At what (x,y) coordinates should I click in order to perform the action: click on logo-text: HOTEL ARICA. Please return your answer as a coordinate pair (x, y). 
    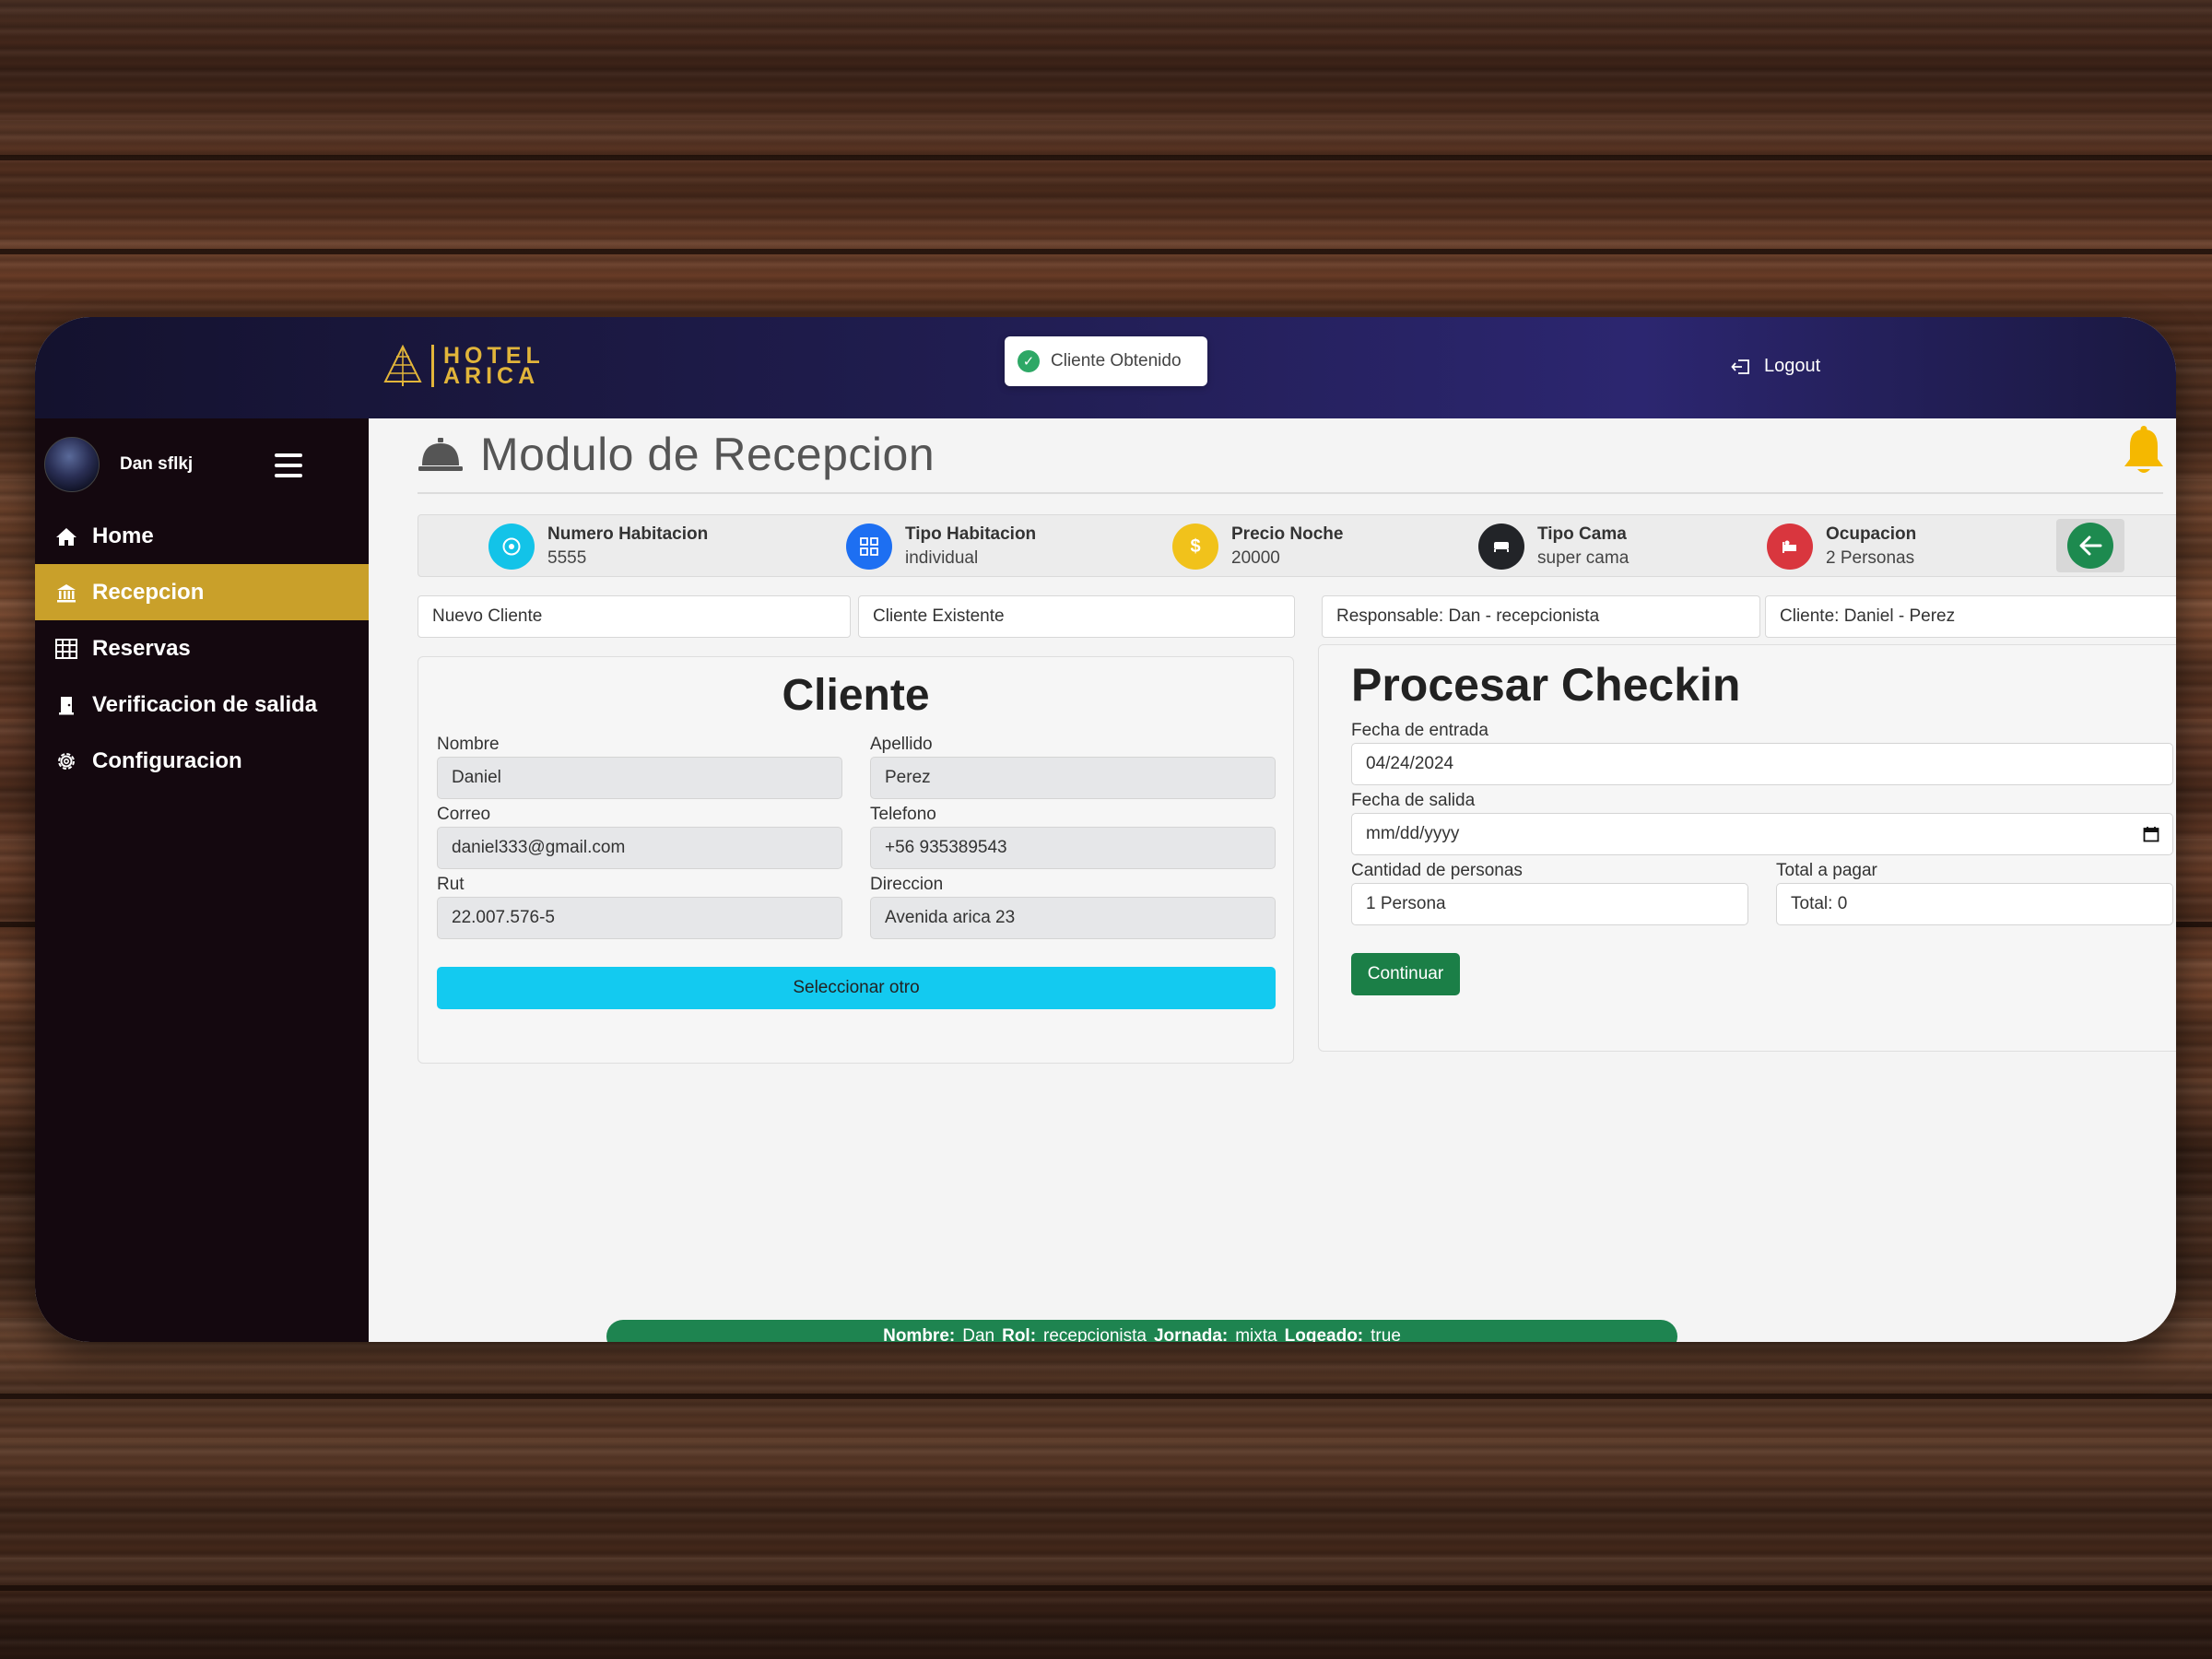
    Looking at the image, I should click on (494, 367).